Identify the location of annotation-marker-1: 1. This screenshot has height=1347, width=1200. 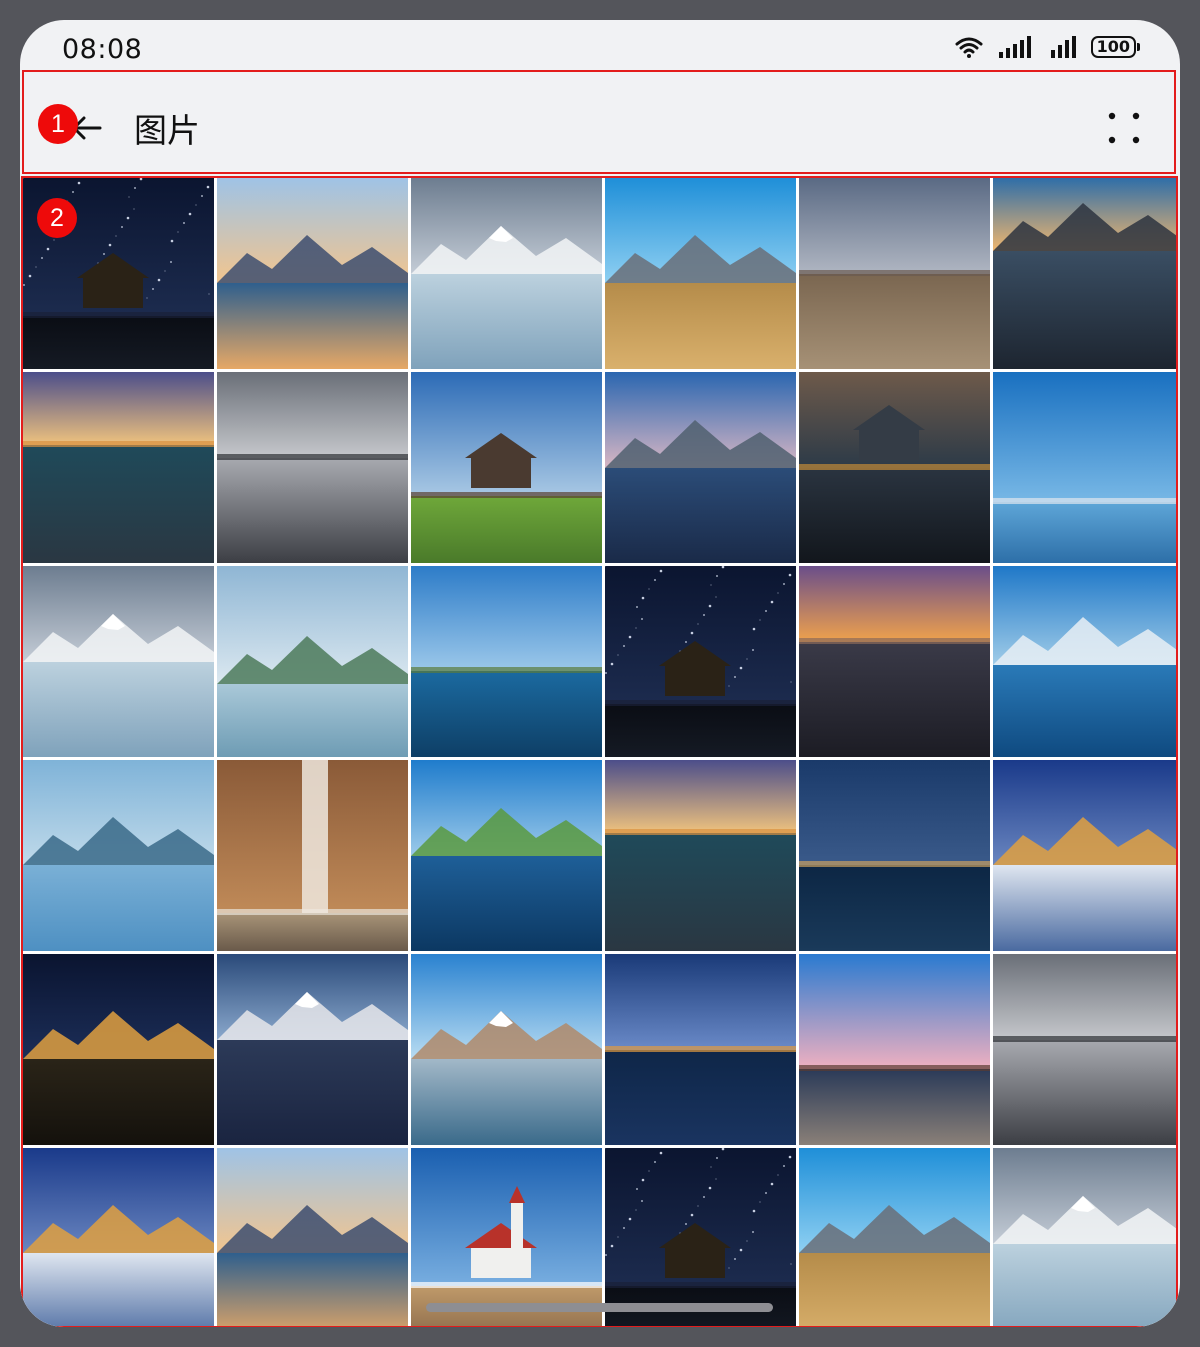
(58, 124).